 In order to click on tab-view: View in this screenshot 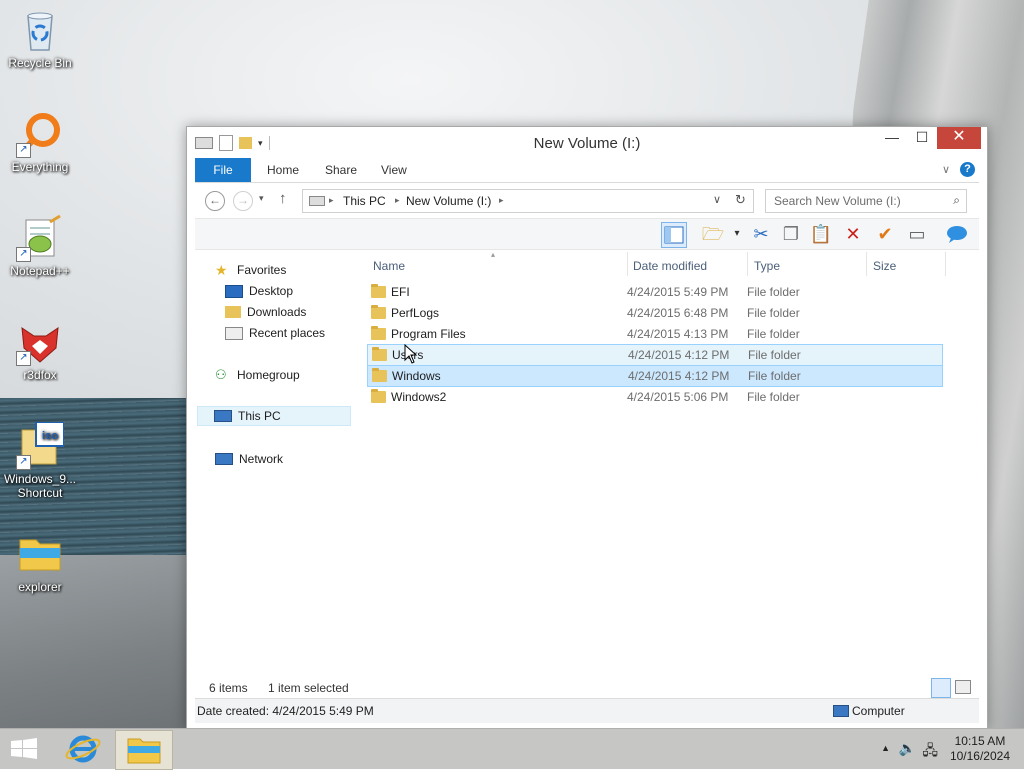, I will do `click(394, 170)`.